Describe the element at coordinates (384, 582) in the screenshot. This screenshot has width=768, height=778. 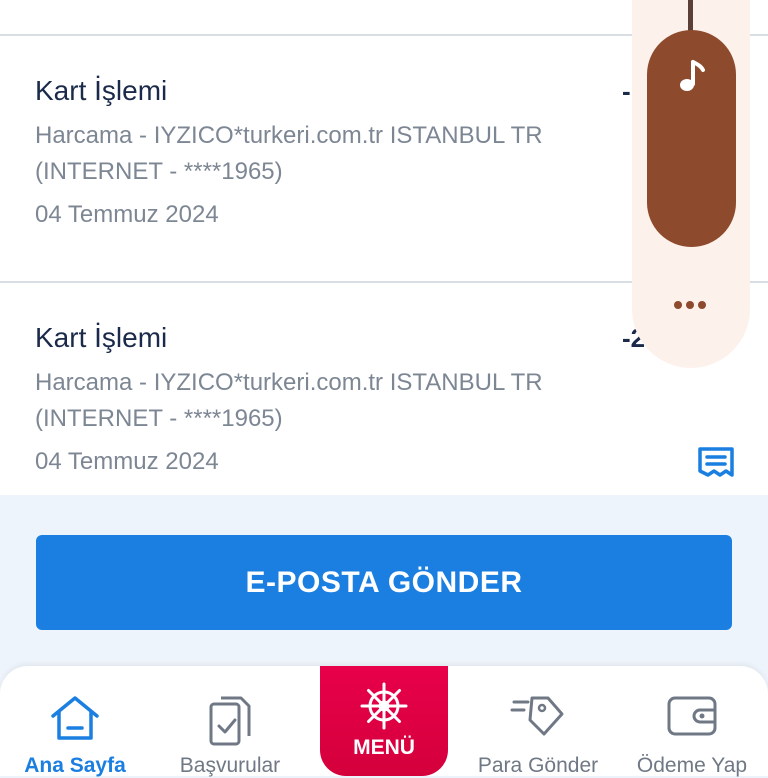
I see `send-email-button: E-POSTA GÖNDER` at that location.